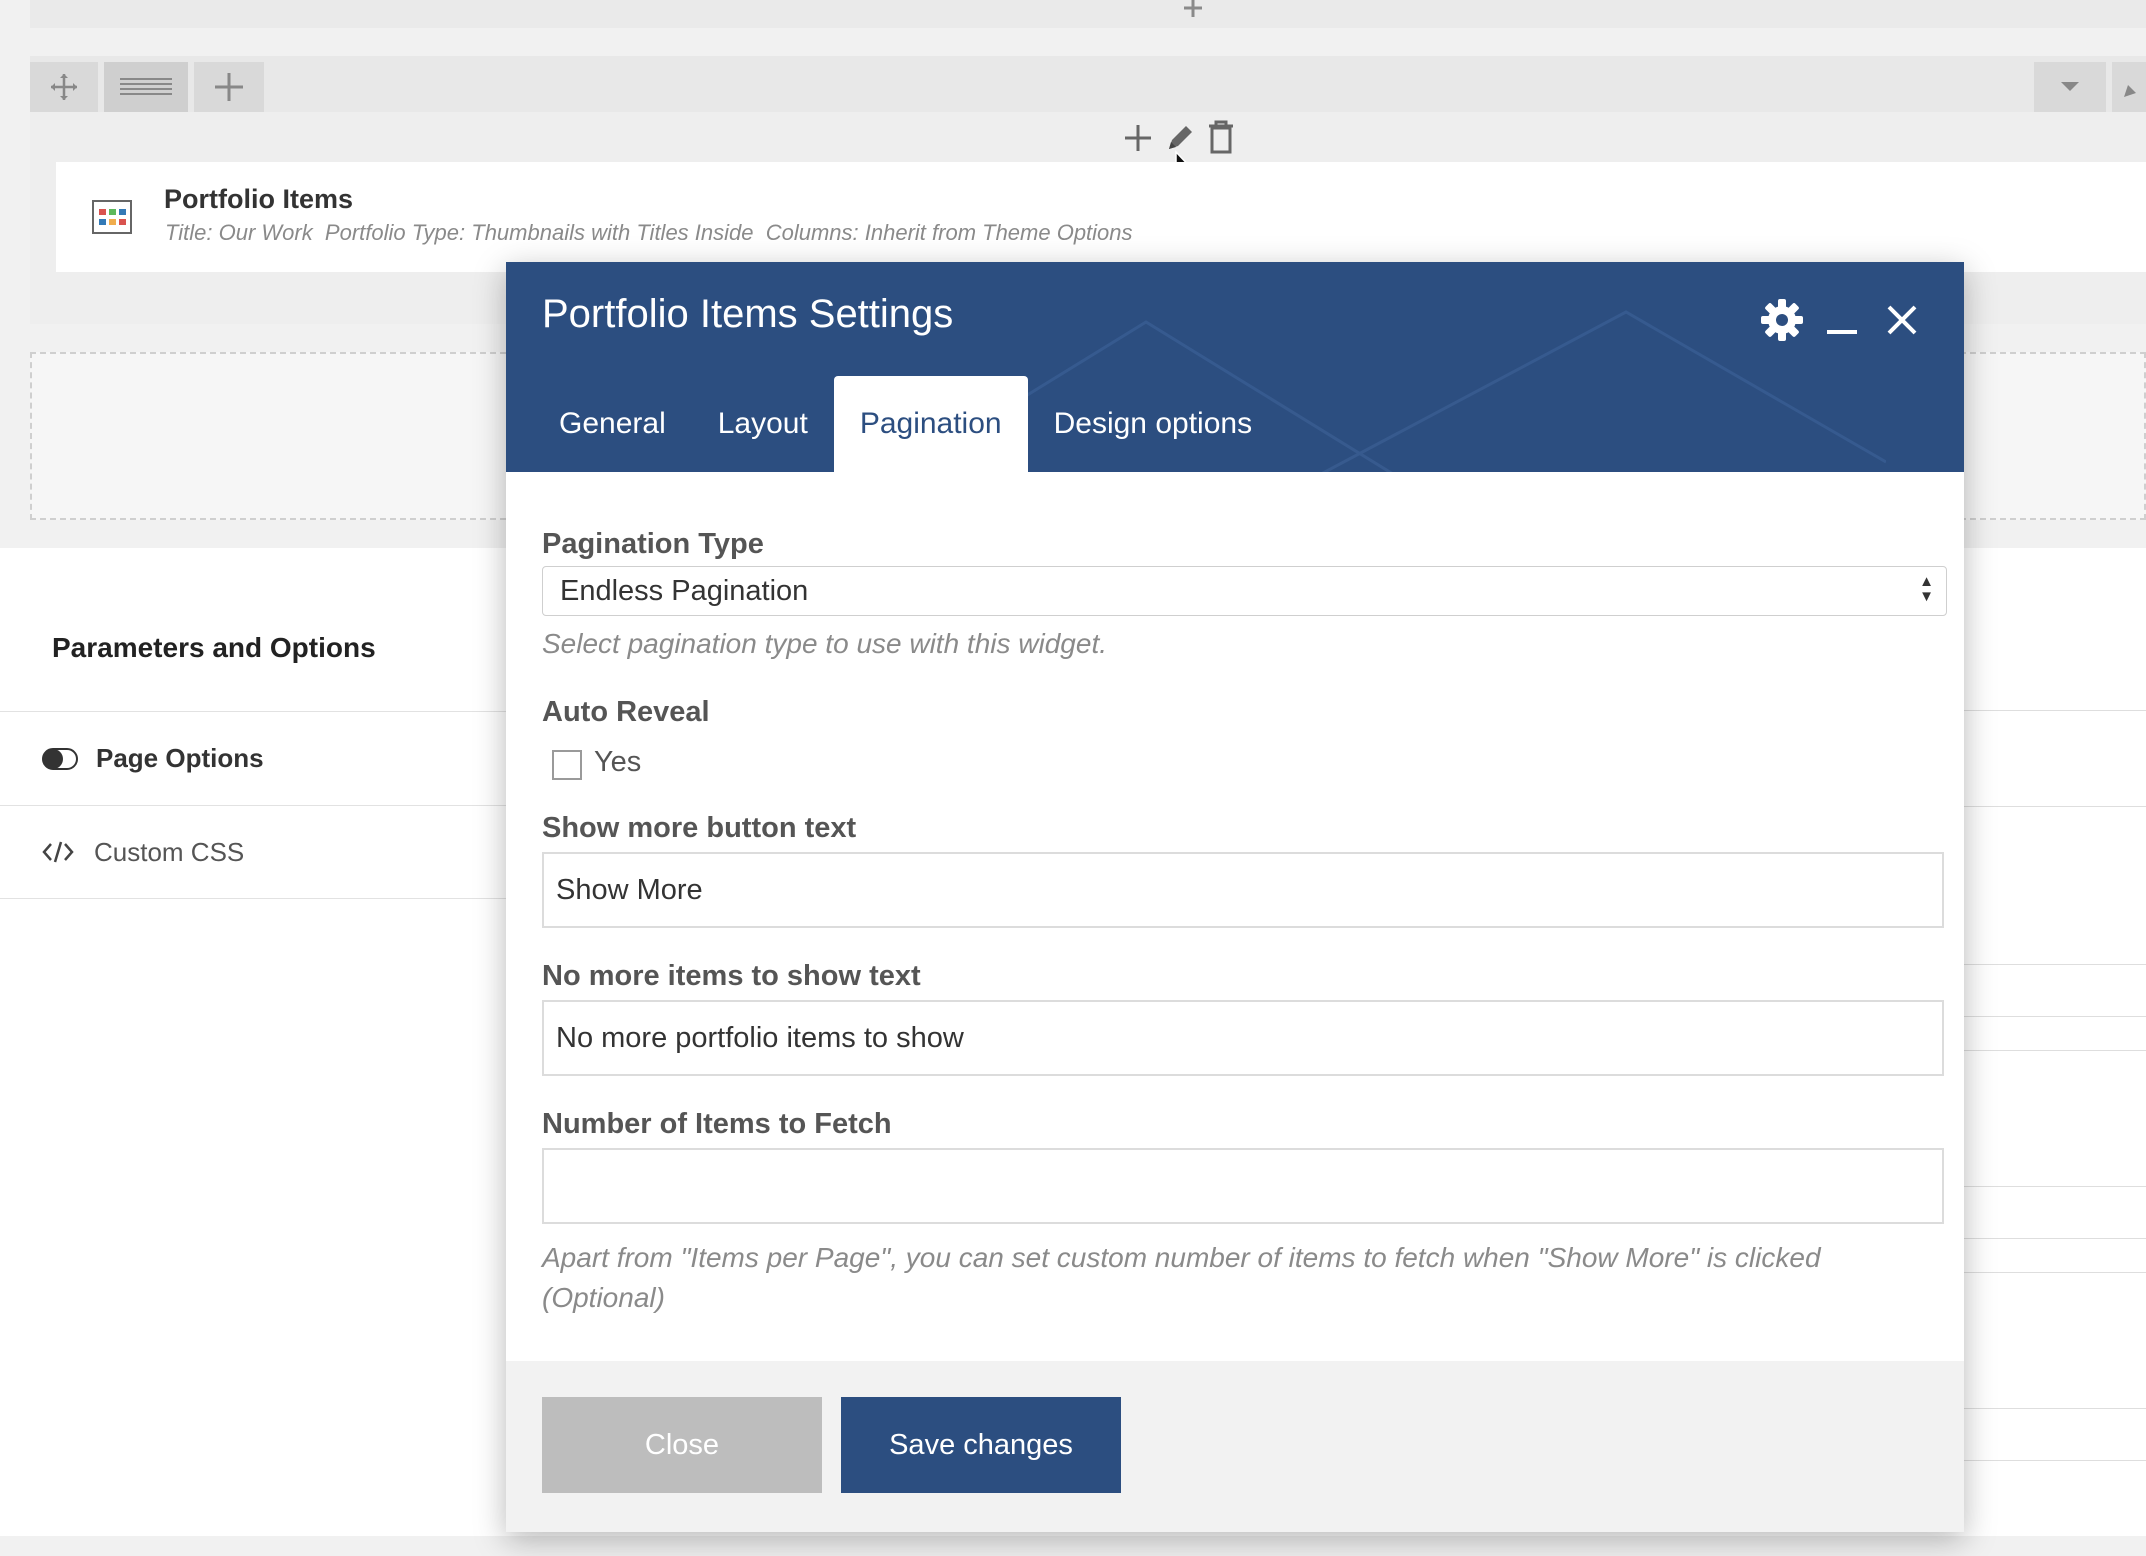 This screenshot has height=1556, width=2146. What do you see at coordinates (930, 424) in the screenshot?
I see `tab-pagination: Pagination` at bounding box center [930, 424].